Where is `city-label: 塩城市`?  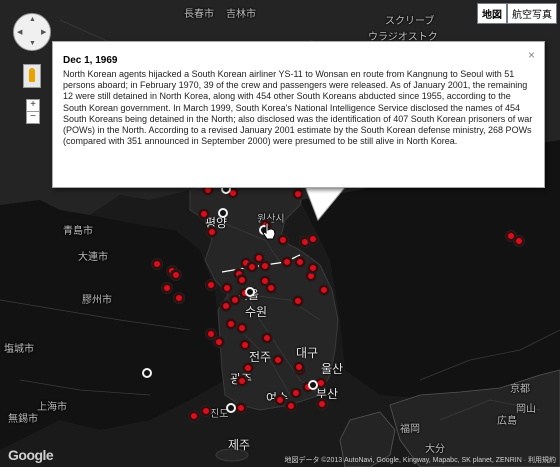 city-label: 塩城市 is located at coordinates (19, 349).